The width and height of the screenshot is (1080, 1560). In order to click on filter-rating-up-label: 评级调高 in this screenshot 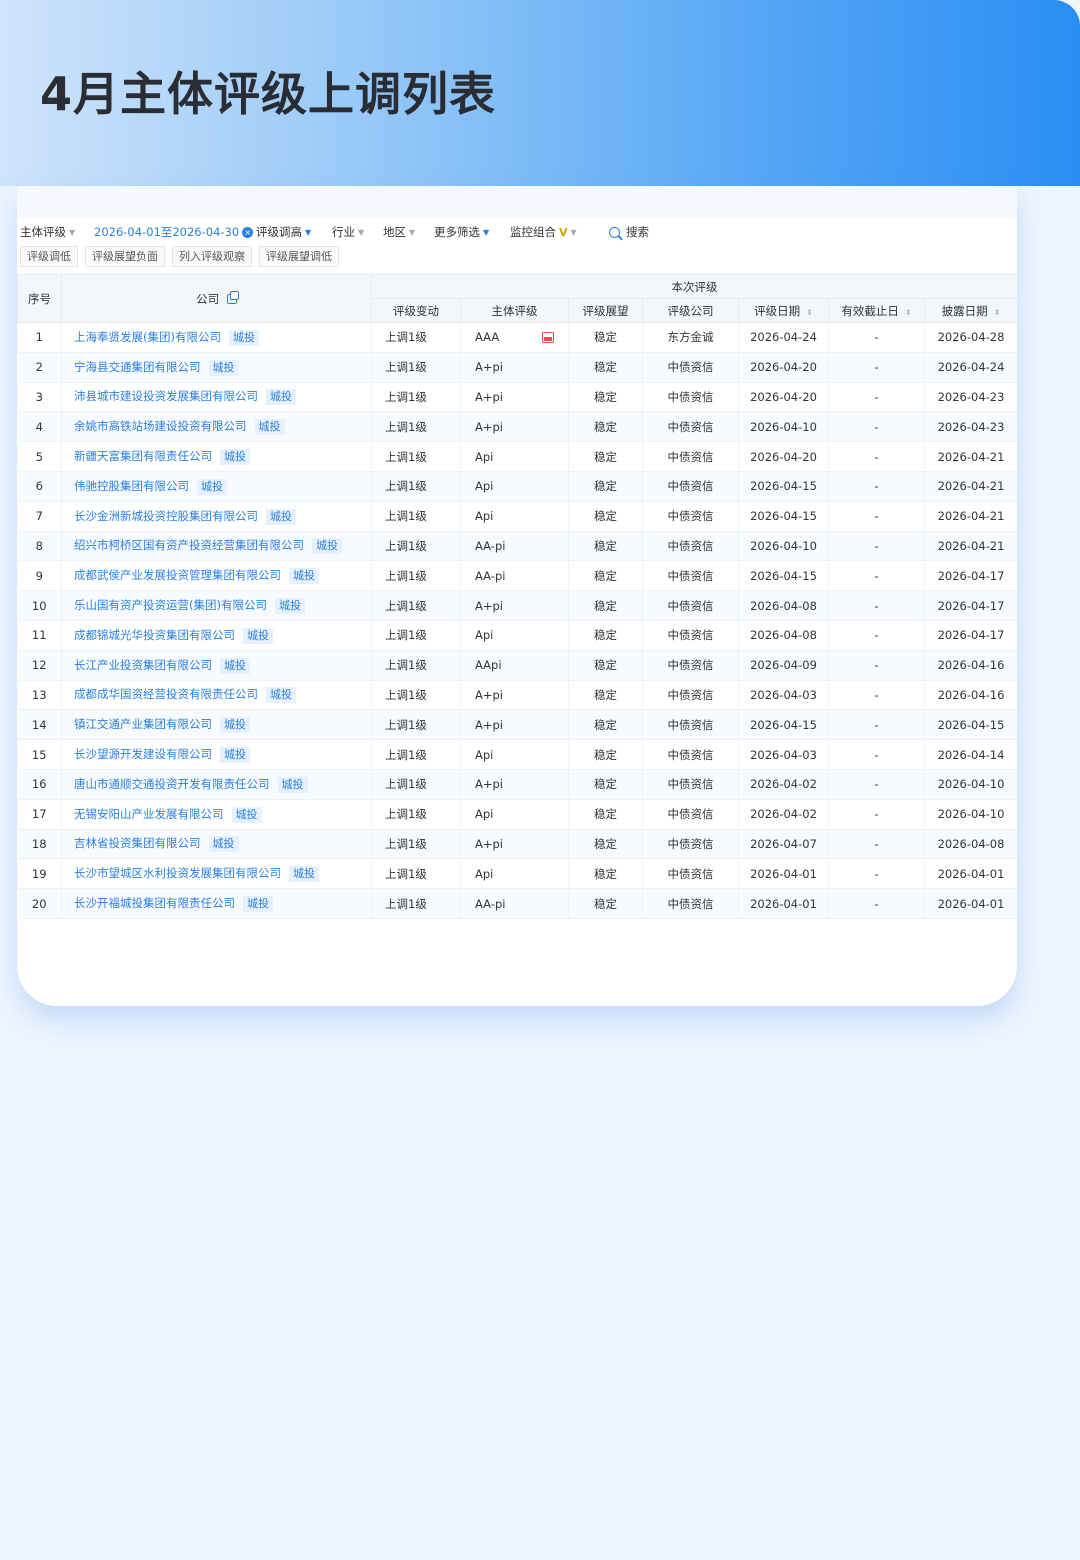, I will do `click(279, 232)`.